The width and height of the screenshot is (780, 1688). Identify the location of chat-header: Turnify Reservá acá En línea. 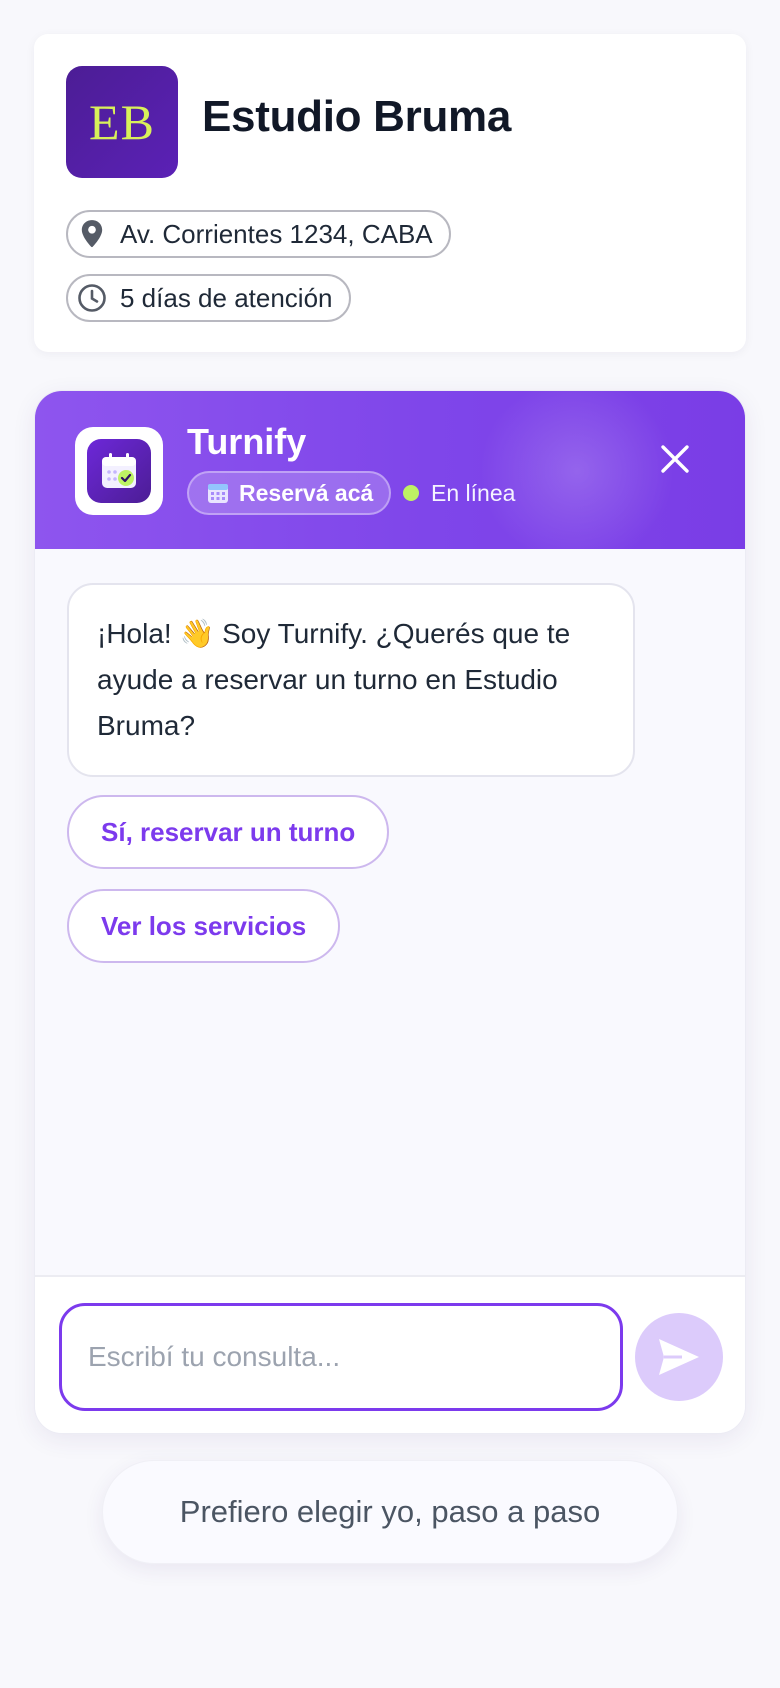
(390, 470).